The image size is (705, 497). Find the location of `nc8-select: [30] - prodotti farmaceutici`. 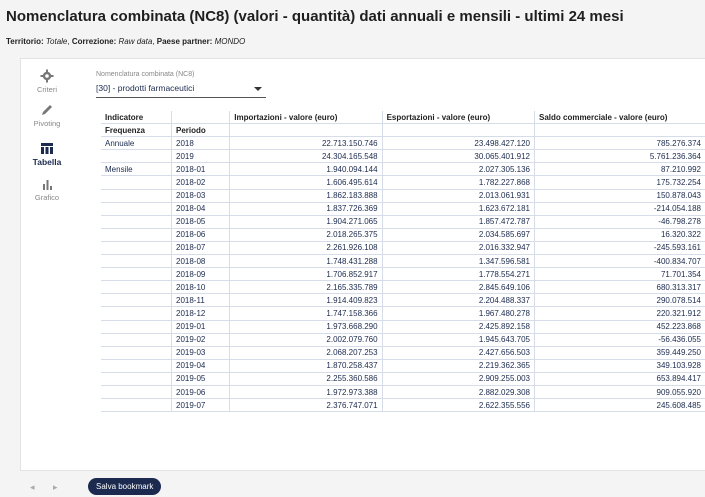

nc8-select: [30] - prodotti farmaceutici is located at coordinates (181, 90).